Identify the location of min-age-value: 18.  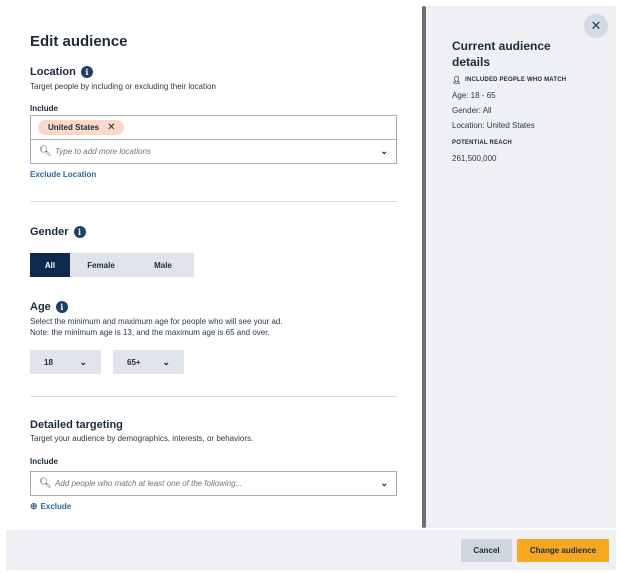
(48, 362).